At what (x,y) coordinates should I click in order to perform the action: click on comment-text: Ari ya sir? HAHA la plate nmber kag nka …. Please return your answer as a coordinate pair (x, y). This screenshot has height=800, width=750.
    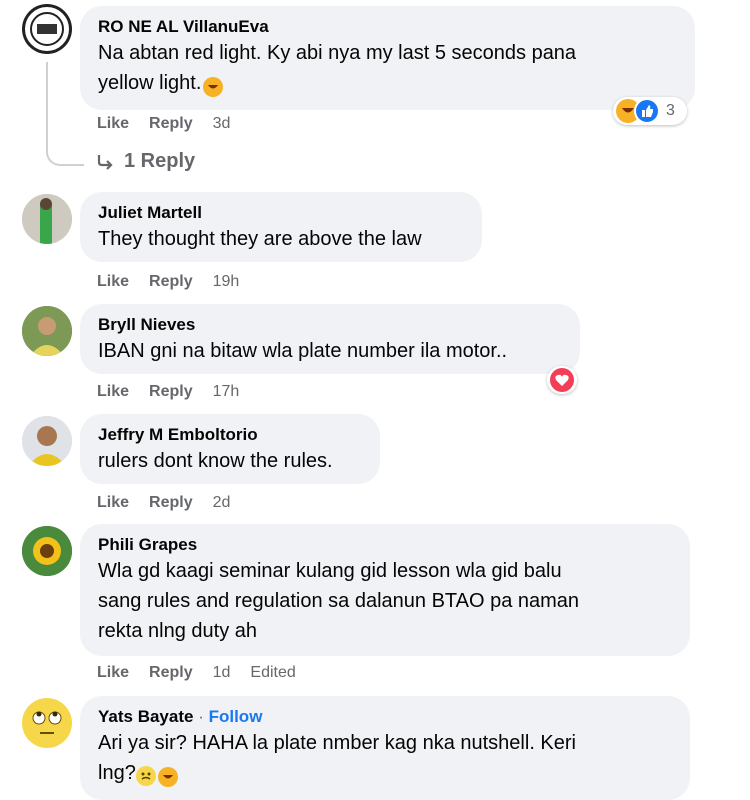
    Looking at the image, I should click on (384, 758).